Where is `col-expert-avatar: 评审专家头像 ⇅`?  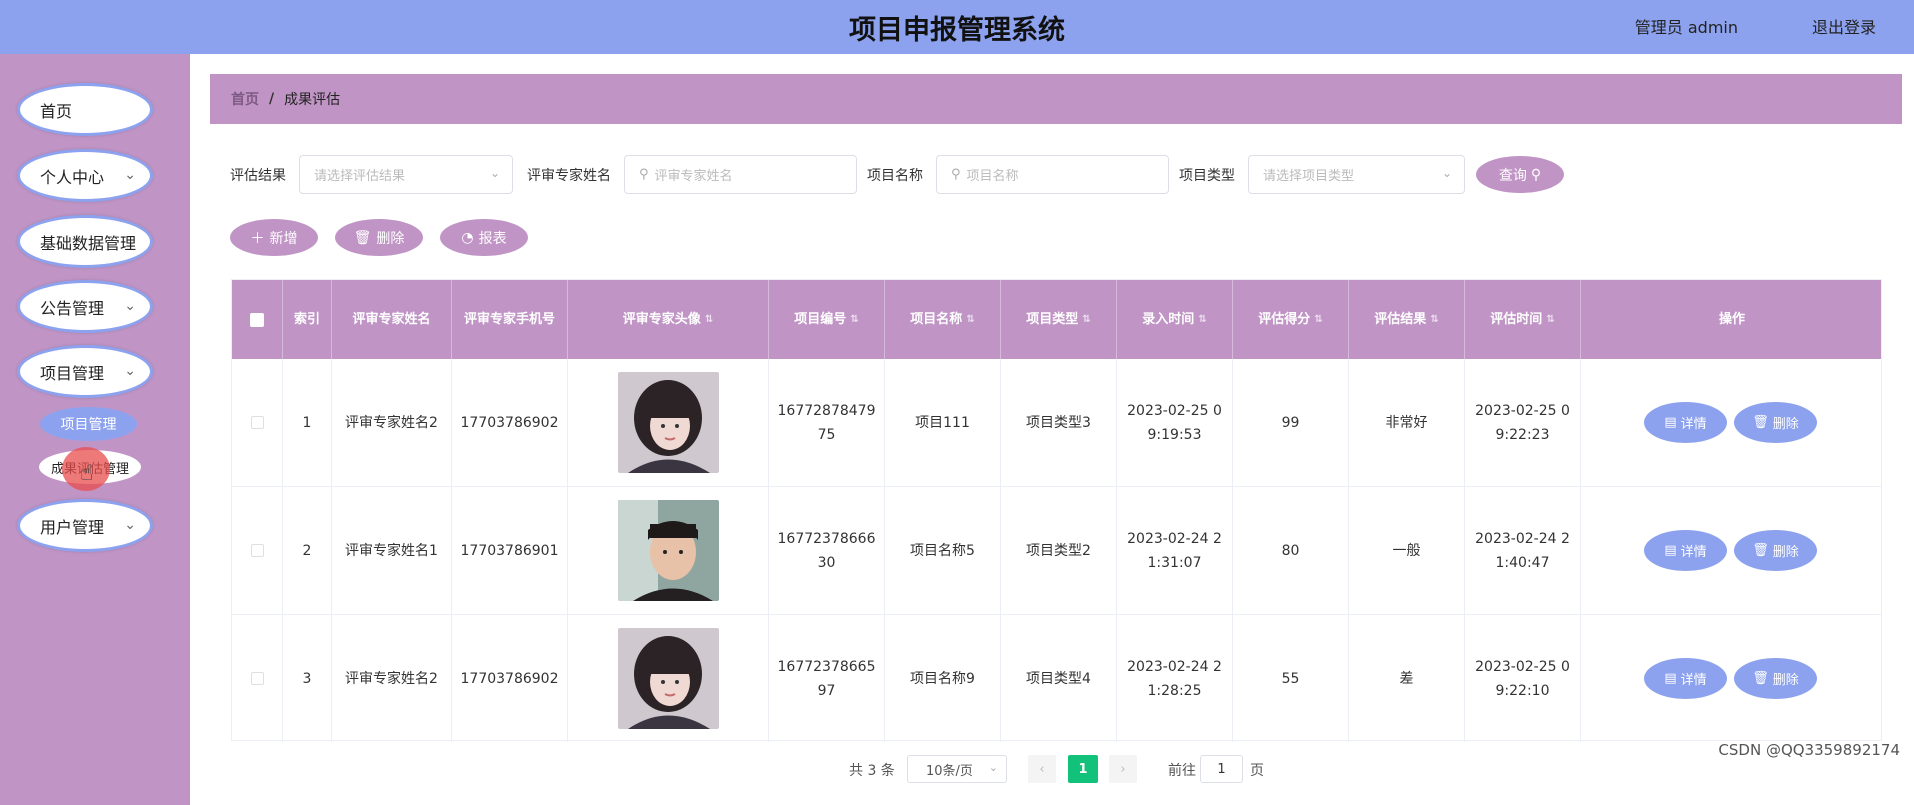
col-expert-avatar: 评审专家头像 ⇅ is located at coordinates (668, 319).